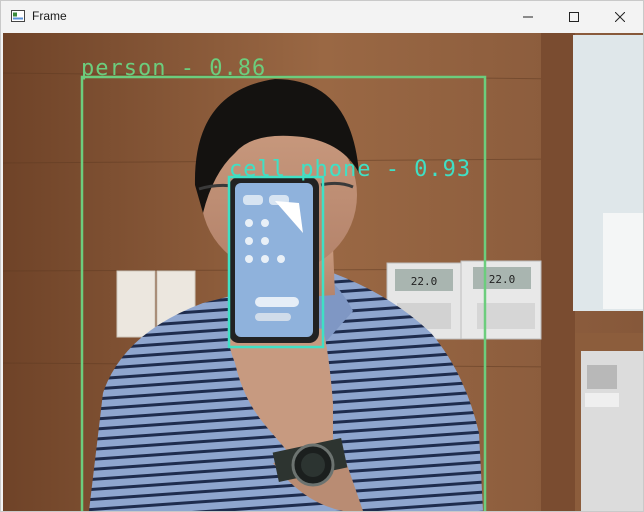 Image resolution: width=644 pixels, height=512 pixels. Describe the element at coordinates (350, 169) in the screenshot. I see `phone-detection-label: cell phone - 0.93` at that location.